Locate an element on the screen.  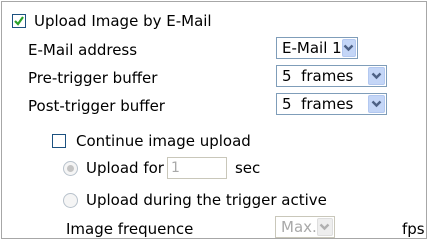
upload-for-unit: sec is located at coordinates (247, 168).